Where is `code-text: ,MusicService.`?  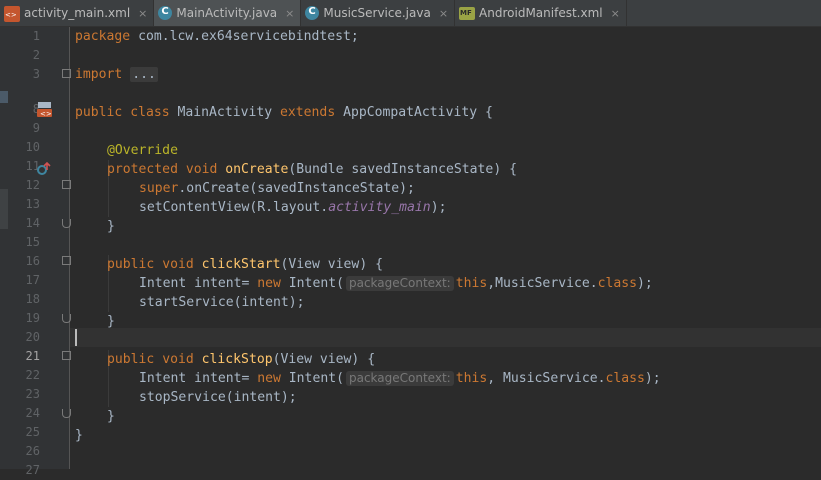
code-text: ,MusicService. is located at coordinates (542, 283).